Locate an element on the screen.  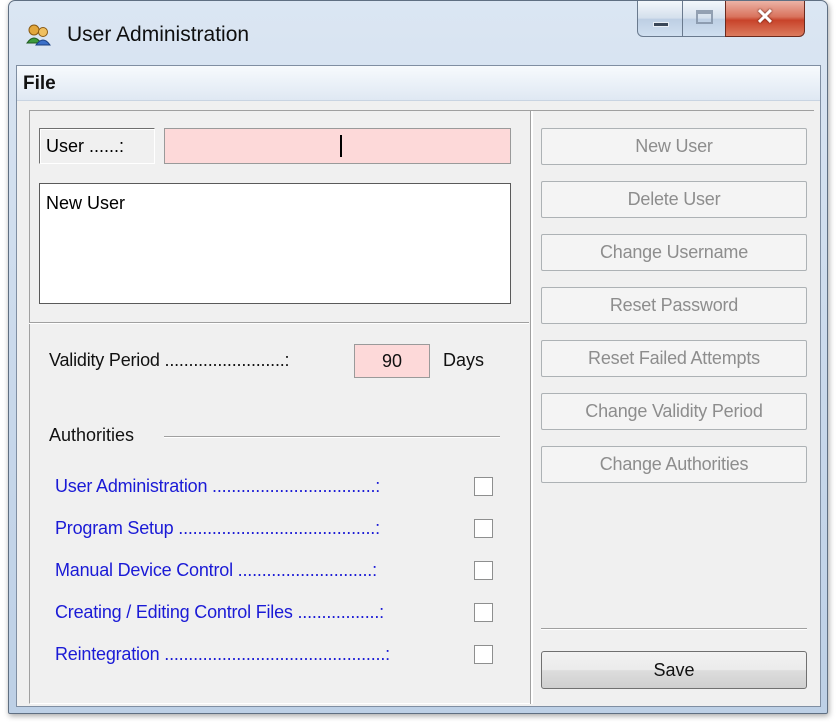
authorities-heading: Authorities is located at coordinates (92, 435).